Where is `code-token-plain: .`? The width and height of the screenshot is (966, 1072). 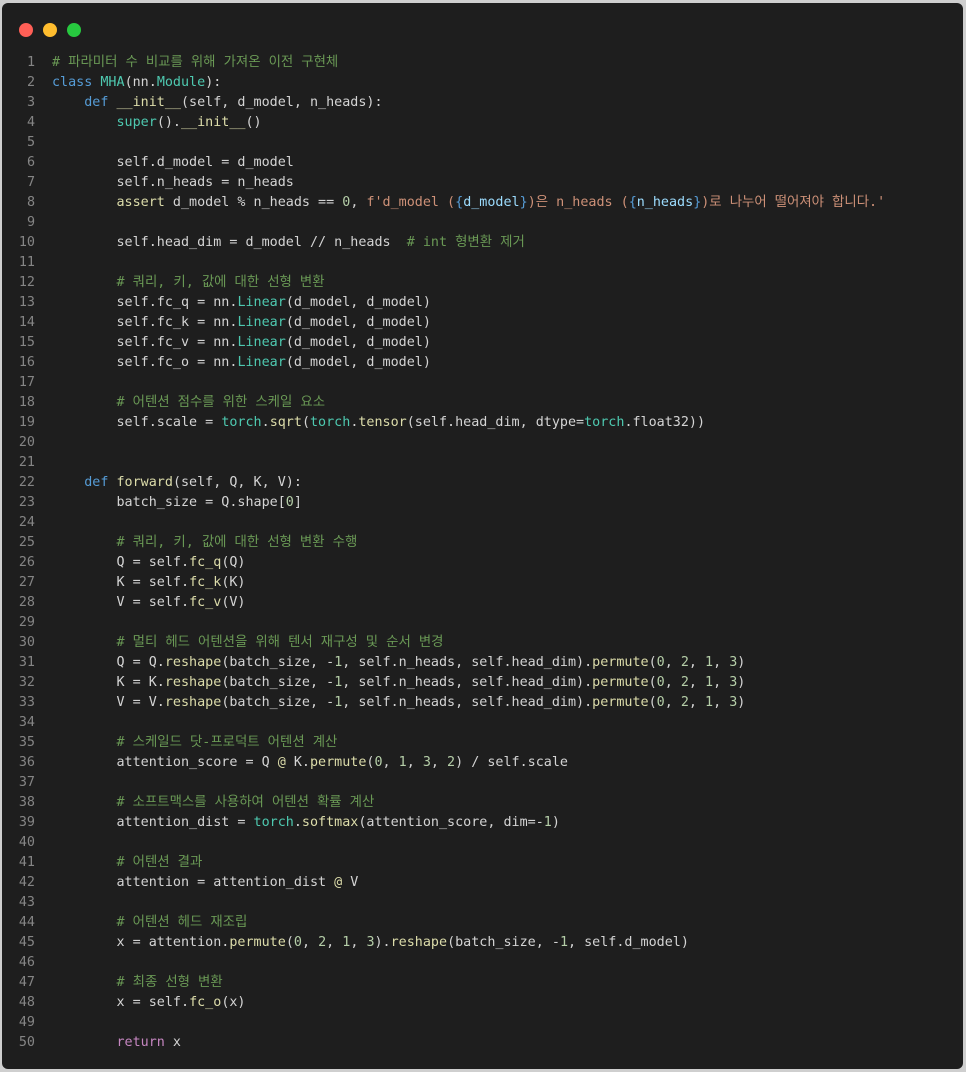
code-token-plain: . is located at coordinates (265, 422).